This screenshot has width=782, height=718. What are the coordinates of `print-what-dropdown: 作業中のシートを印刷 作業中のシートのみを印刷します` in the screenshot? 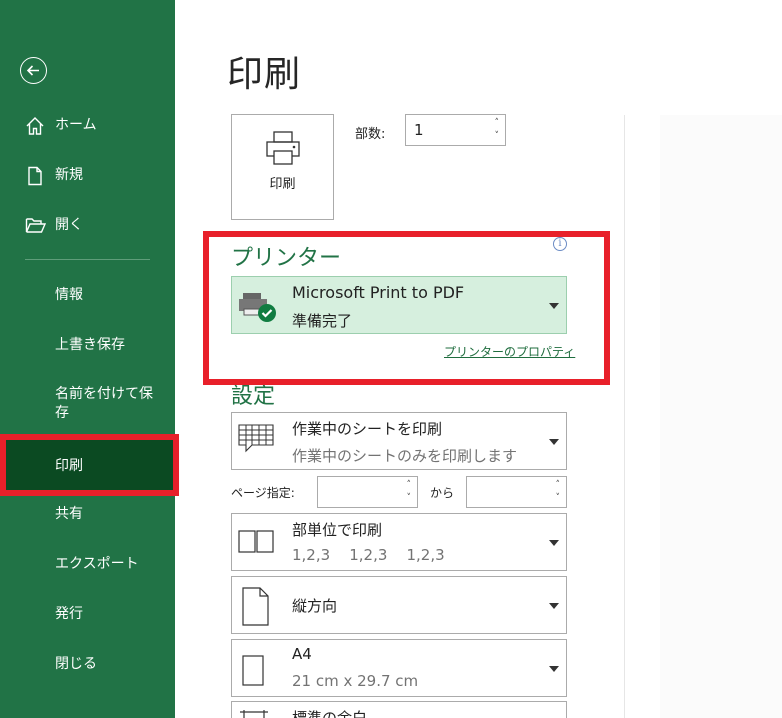 It's located at (399, 441).